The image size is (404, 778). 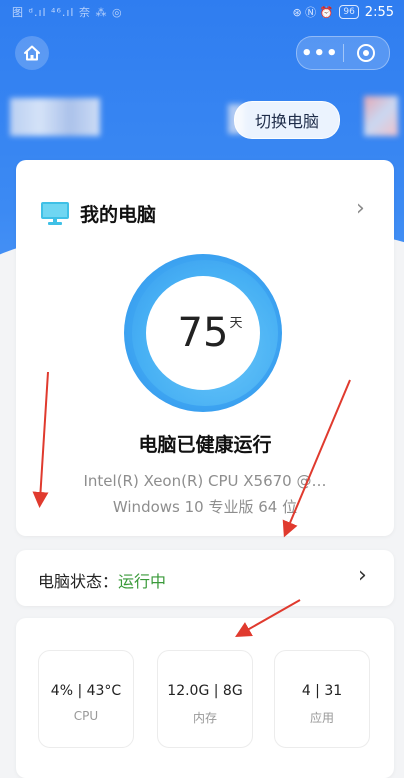 What do you see at coordinates (55, 213) in the screenshot?
I see `monitor-icon` at bounding box center [55, 213].